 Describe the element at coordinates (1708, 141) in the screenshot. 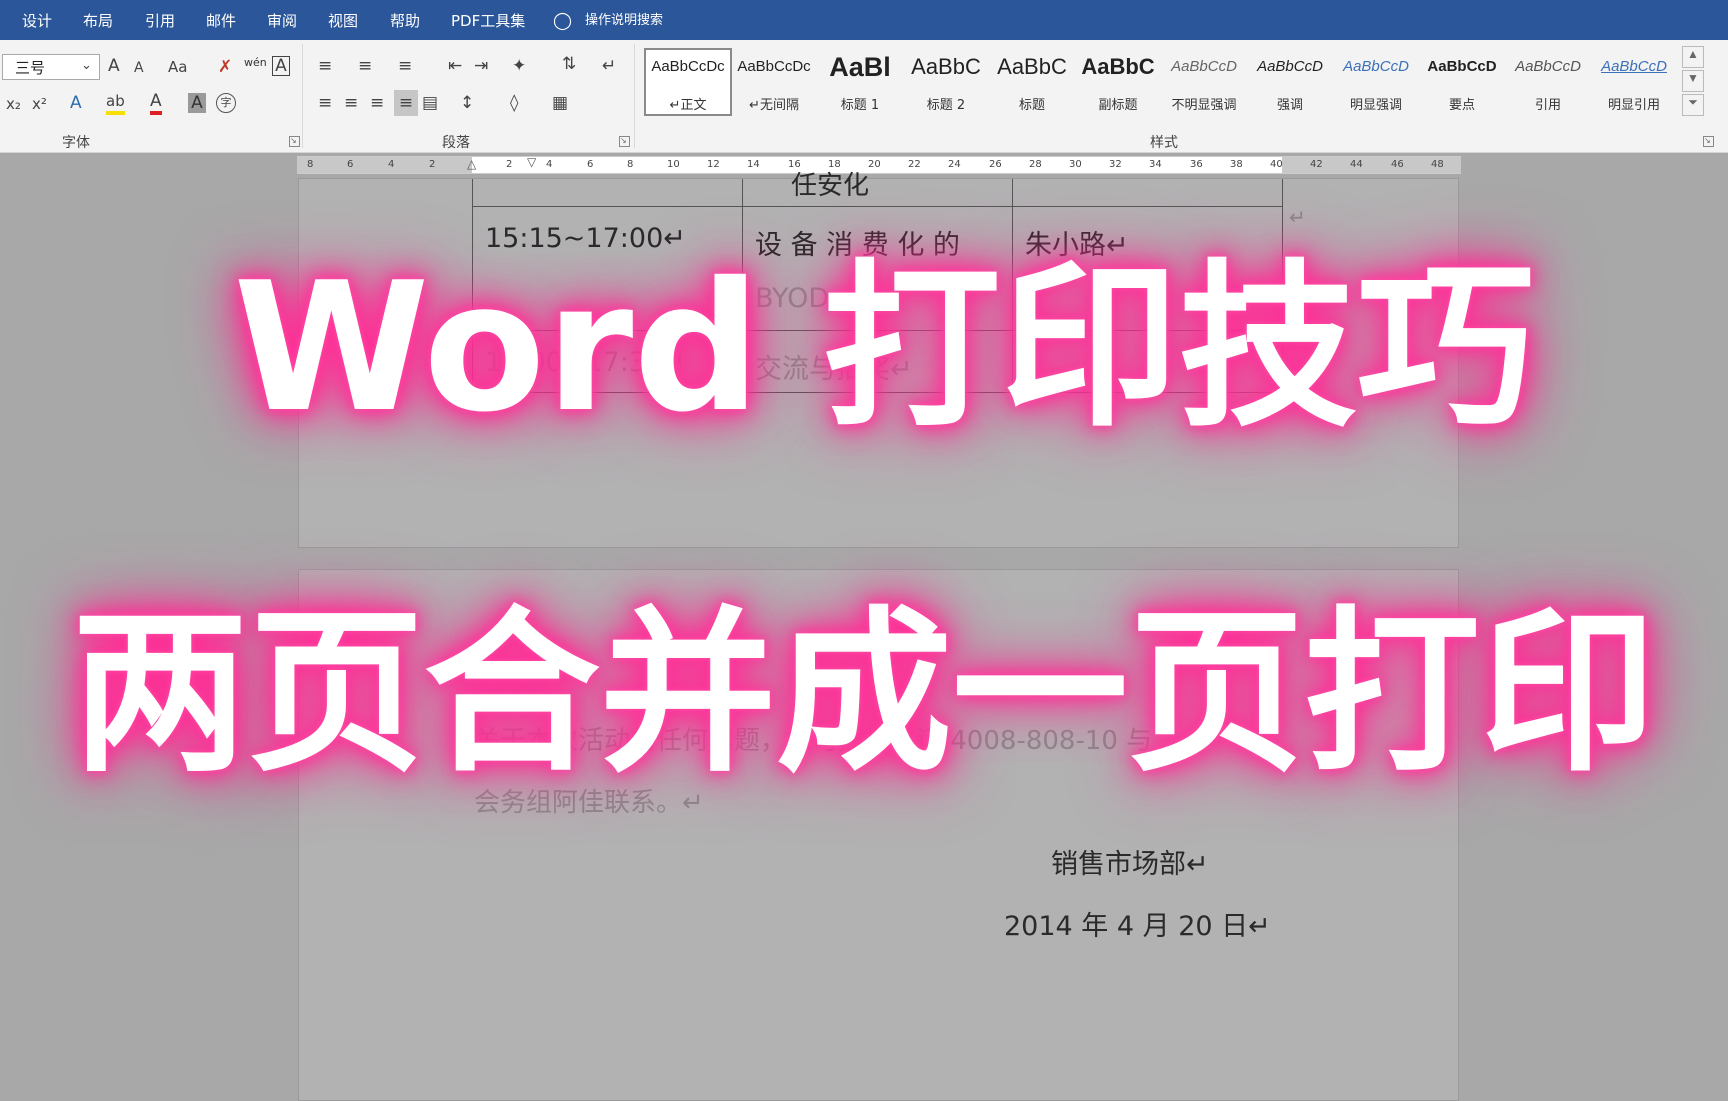

I see `styles-dialog-launcher: ↘` at that location.